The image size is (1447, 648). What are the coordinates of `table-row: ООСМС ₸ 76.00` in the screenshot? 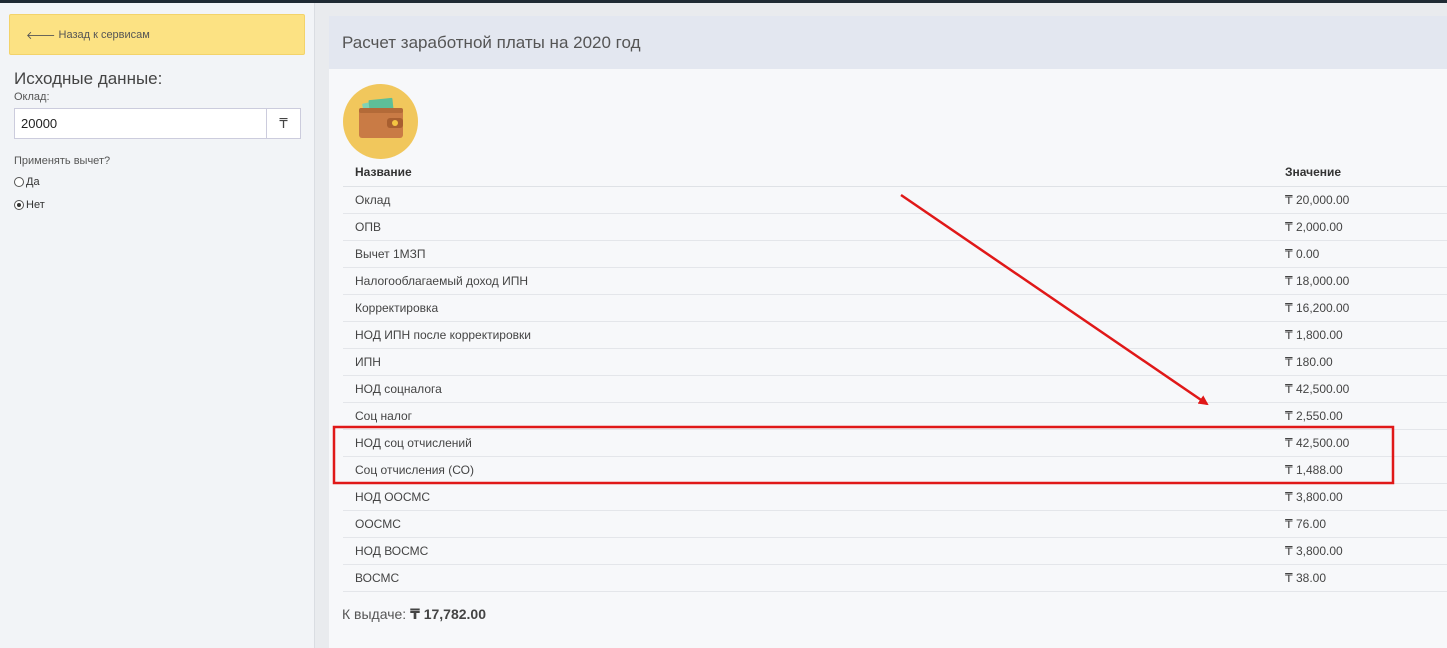 It's located at (895, 524).